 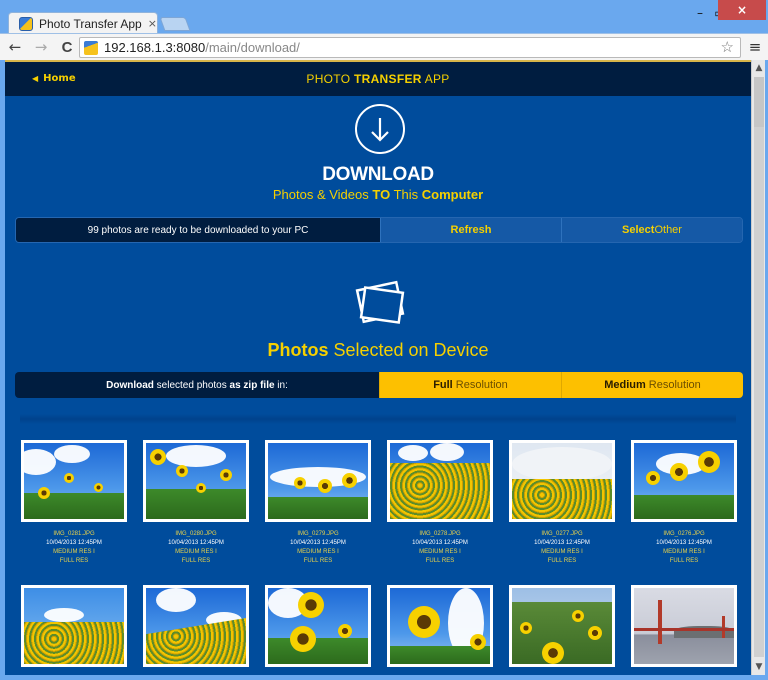 What do you see at coordinates (755, 47) in the screenshot?
I see `browser-menu-icon: ≡` at bounding box center [755, 47].